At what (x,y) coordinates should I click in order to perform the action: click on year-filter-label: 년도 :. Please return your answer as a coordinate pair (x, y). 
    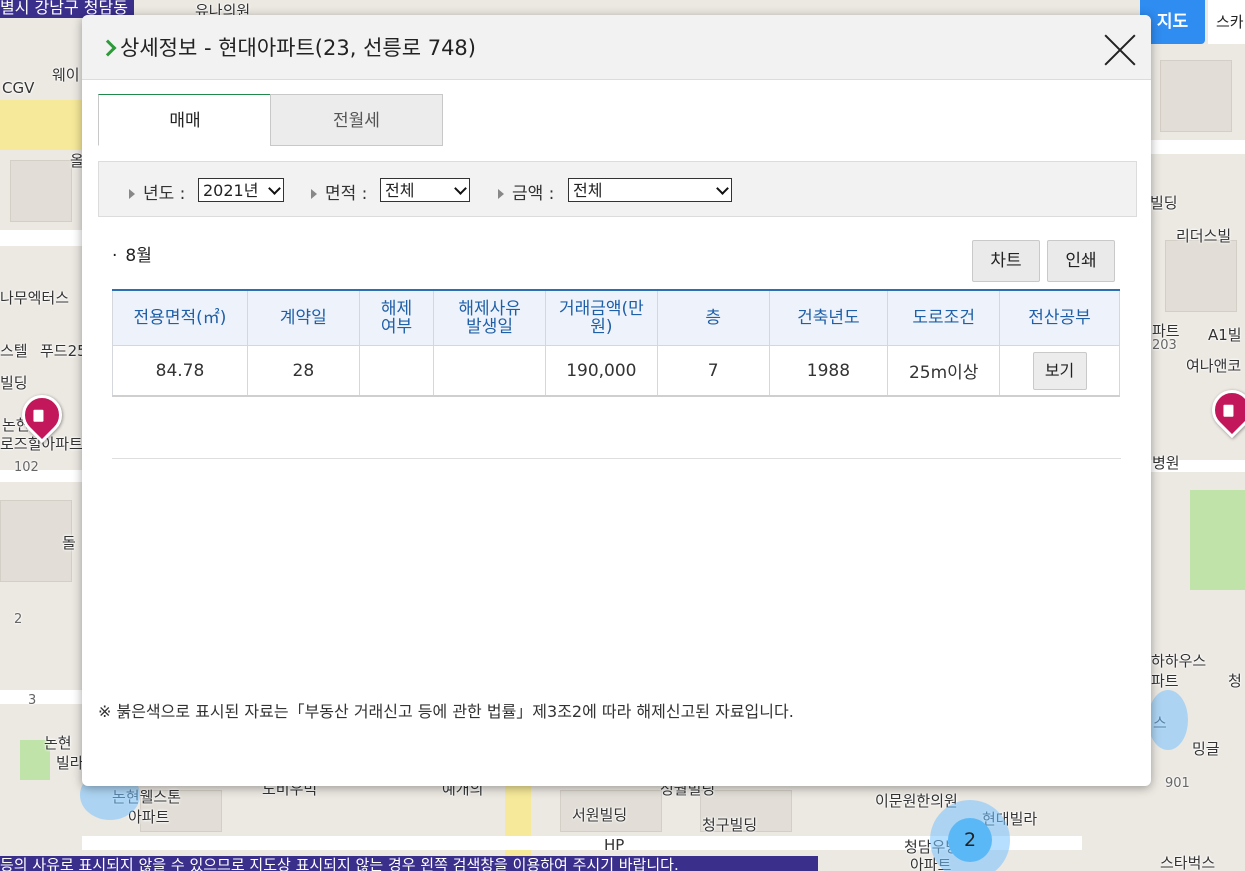
    Looking at the image, I should click on (157, 191).